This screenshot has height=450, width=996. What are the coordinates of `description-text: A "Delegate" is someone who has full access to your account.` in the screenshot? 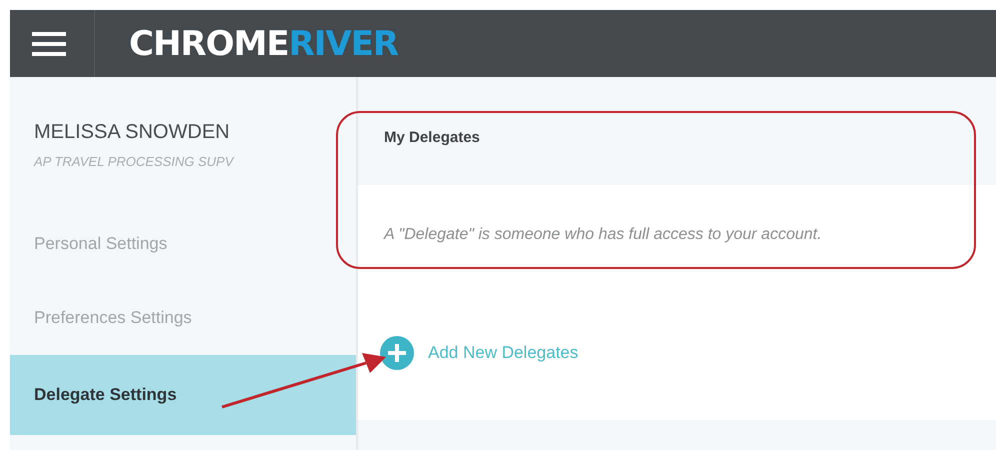 It's located at (603, 235).